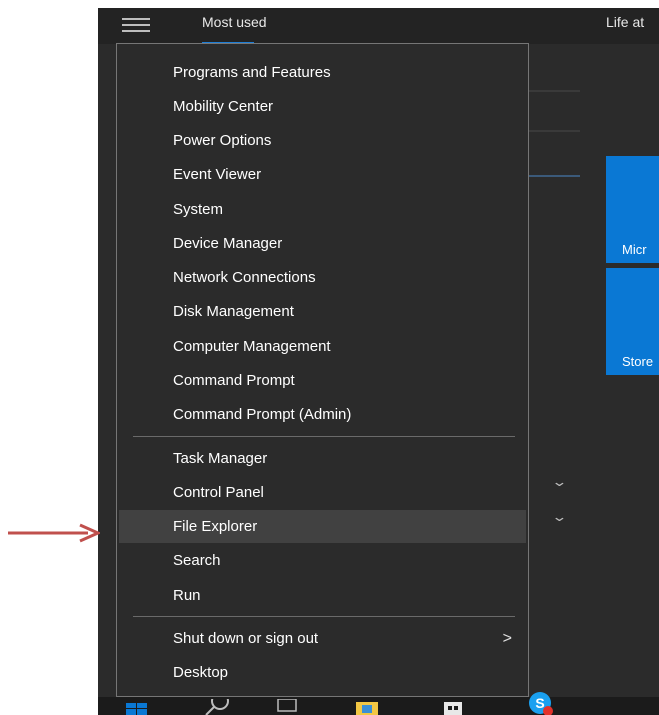 The height and width of the screenshot is (715, 659). Describe the element at coordinates (453, 707) in the screenshot. I see `store-icon` at that location.